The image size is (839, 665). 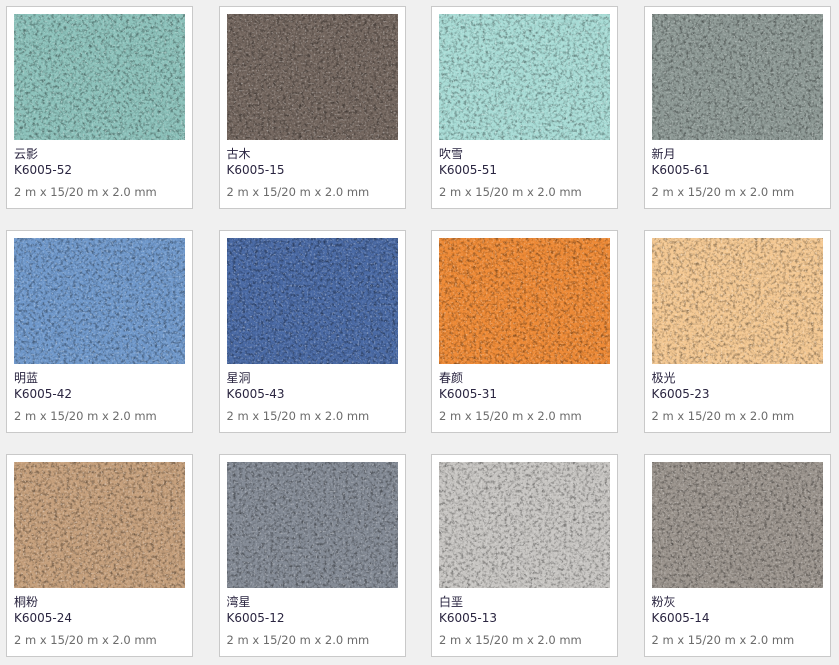 I want to click on product-card: 星洞 K6005-43 2 m x 15/20 m x 2.0 mm, so click(x=312, y=331).